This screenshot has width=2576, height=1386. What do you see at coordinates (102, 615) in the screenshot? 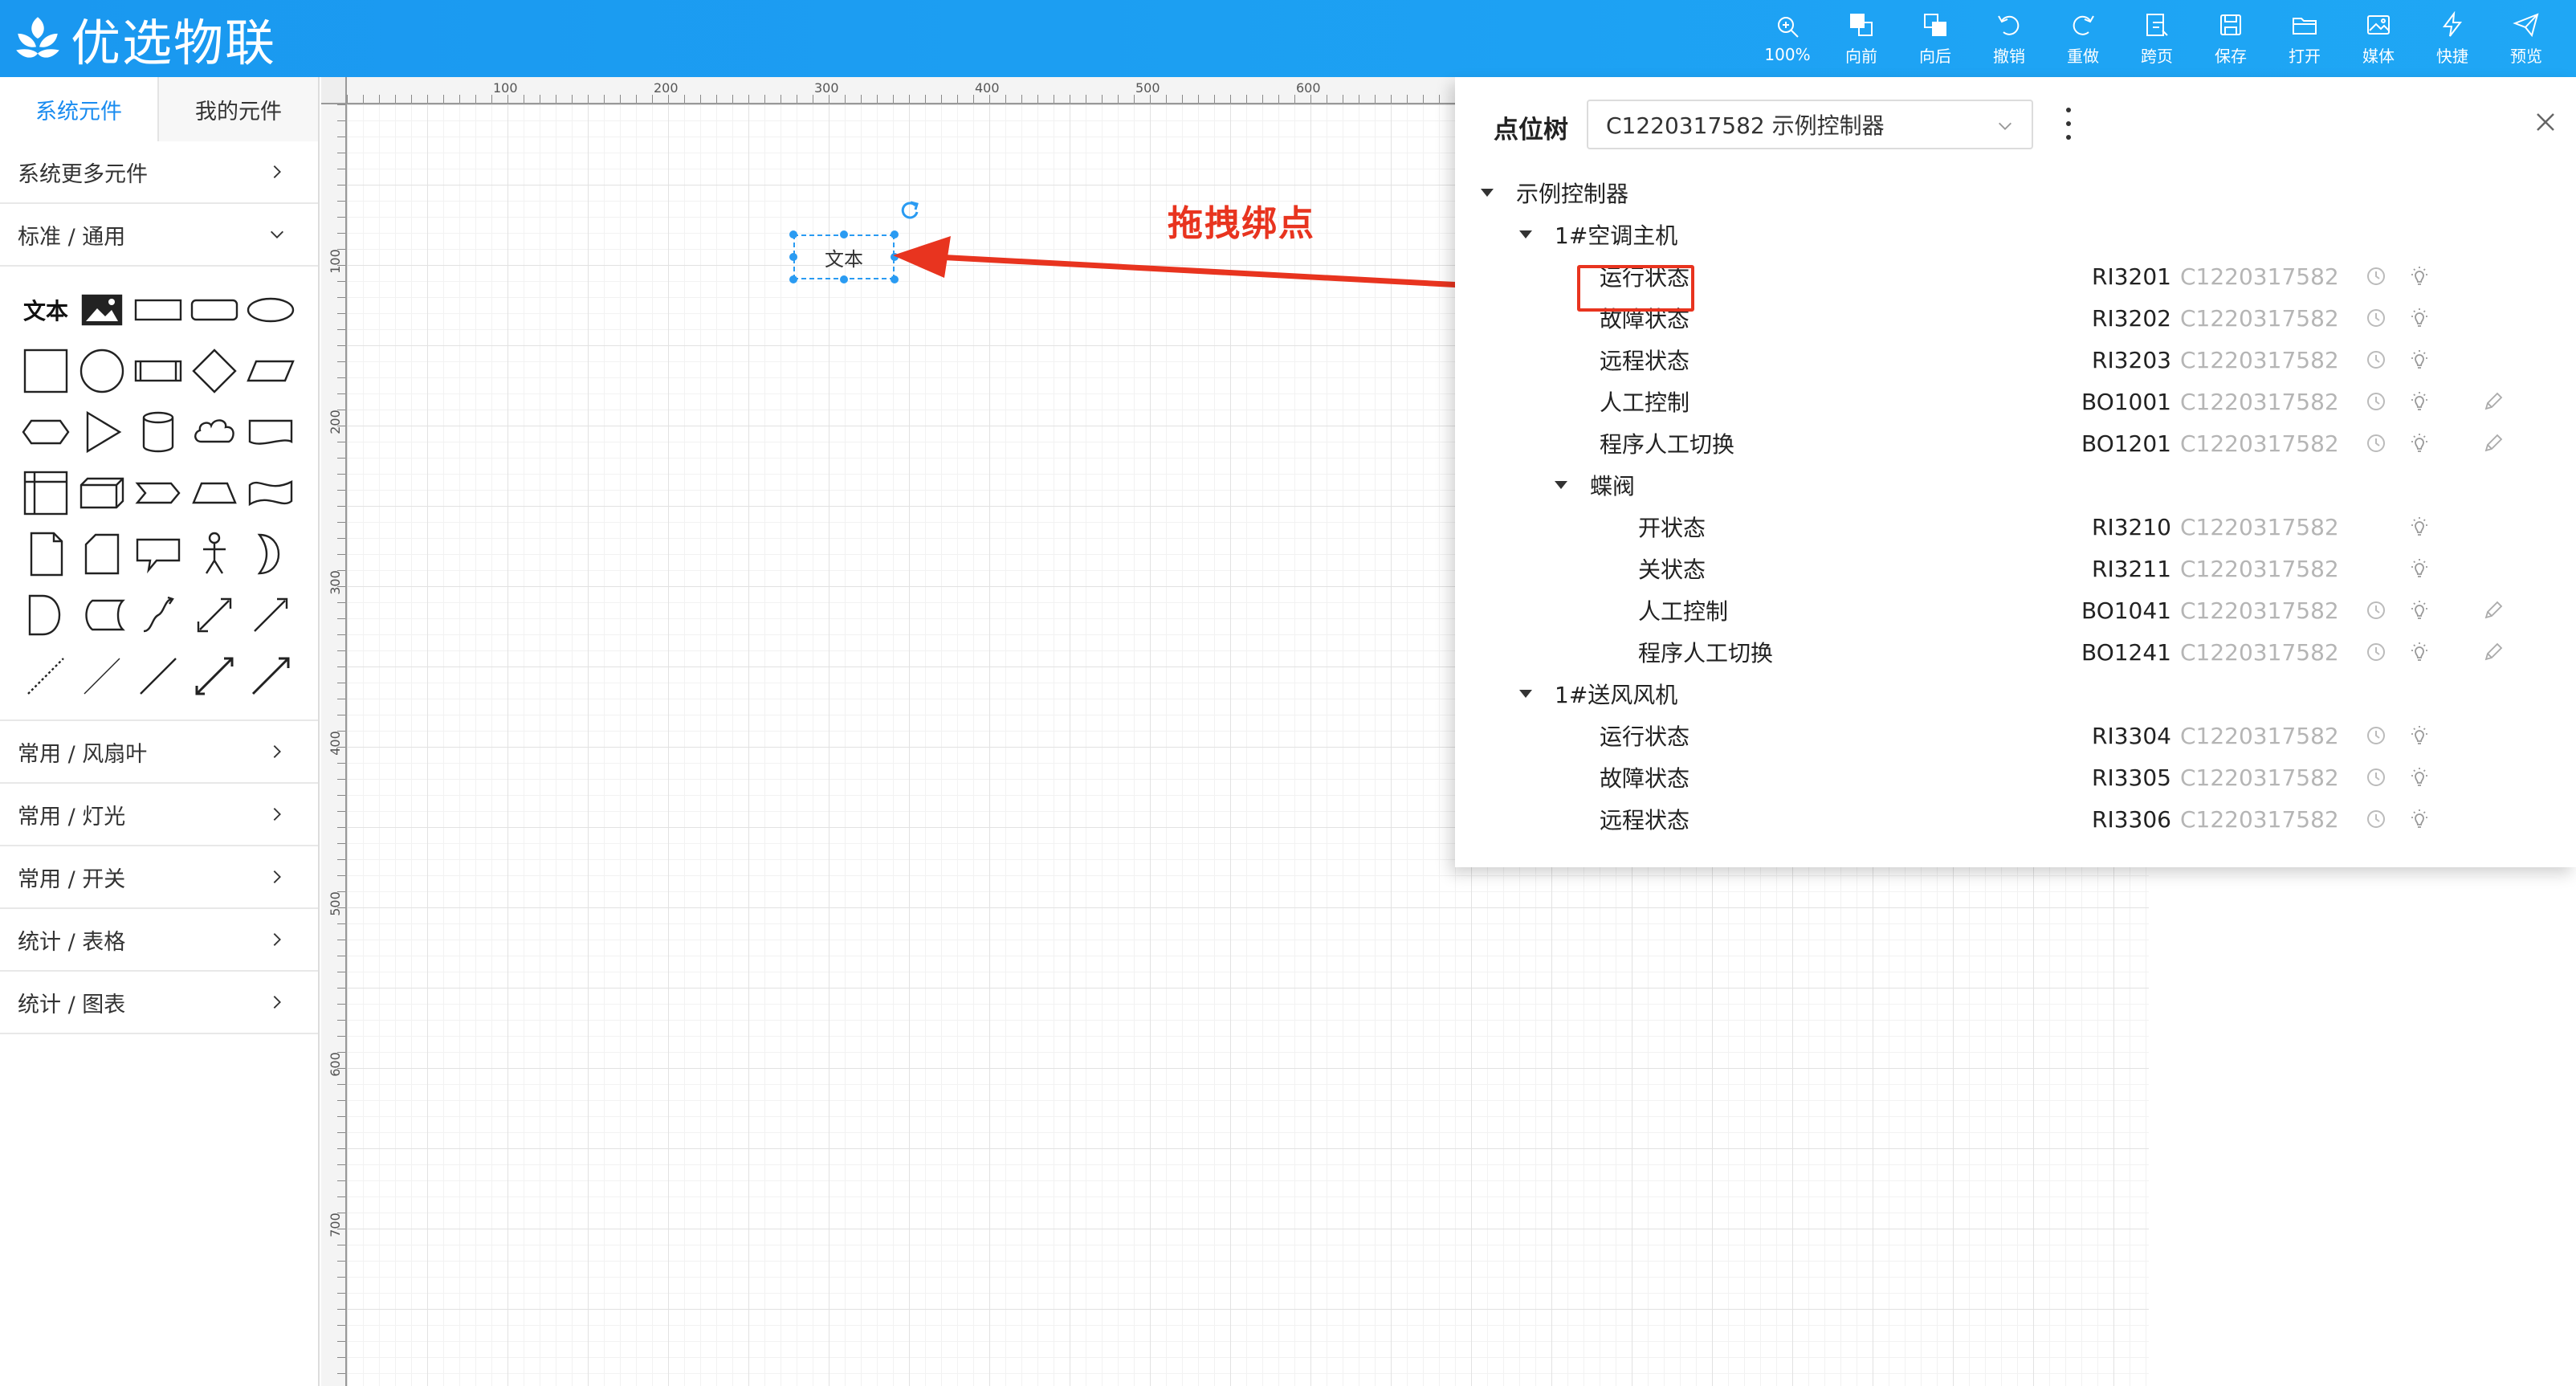
I see `stored-data-shape-icon` at bounding box center [102, 615].